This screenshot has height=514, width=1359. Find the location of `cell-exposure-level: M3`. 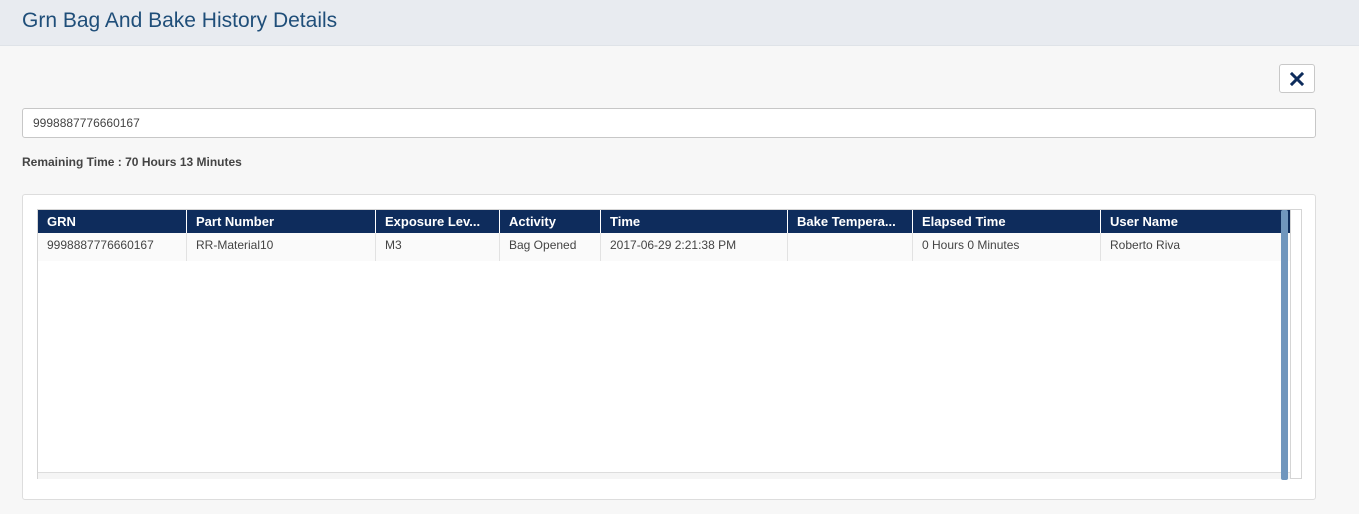

cell-exposure-level: M3 is located at coordinates (438, 247).